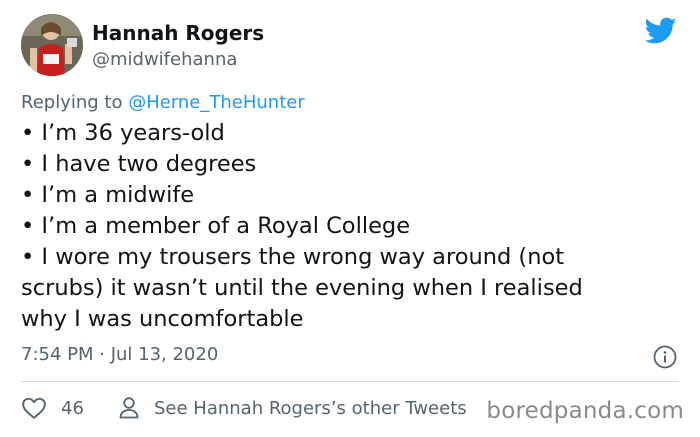 This screenshot has width=700, height=437. I want to click on replying-prefix: Replying to, so click(75, 102).